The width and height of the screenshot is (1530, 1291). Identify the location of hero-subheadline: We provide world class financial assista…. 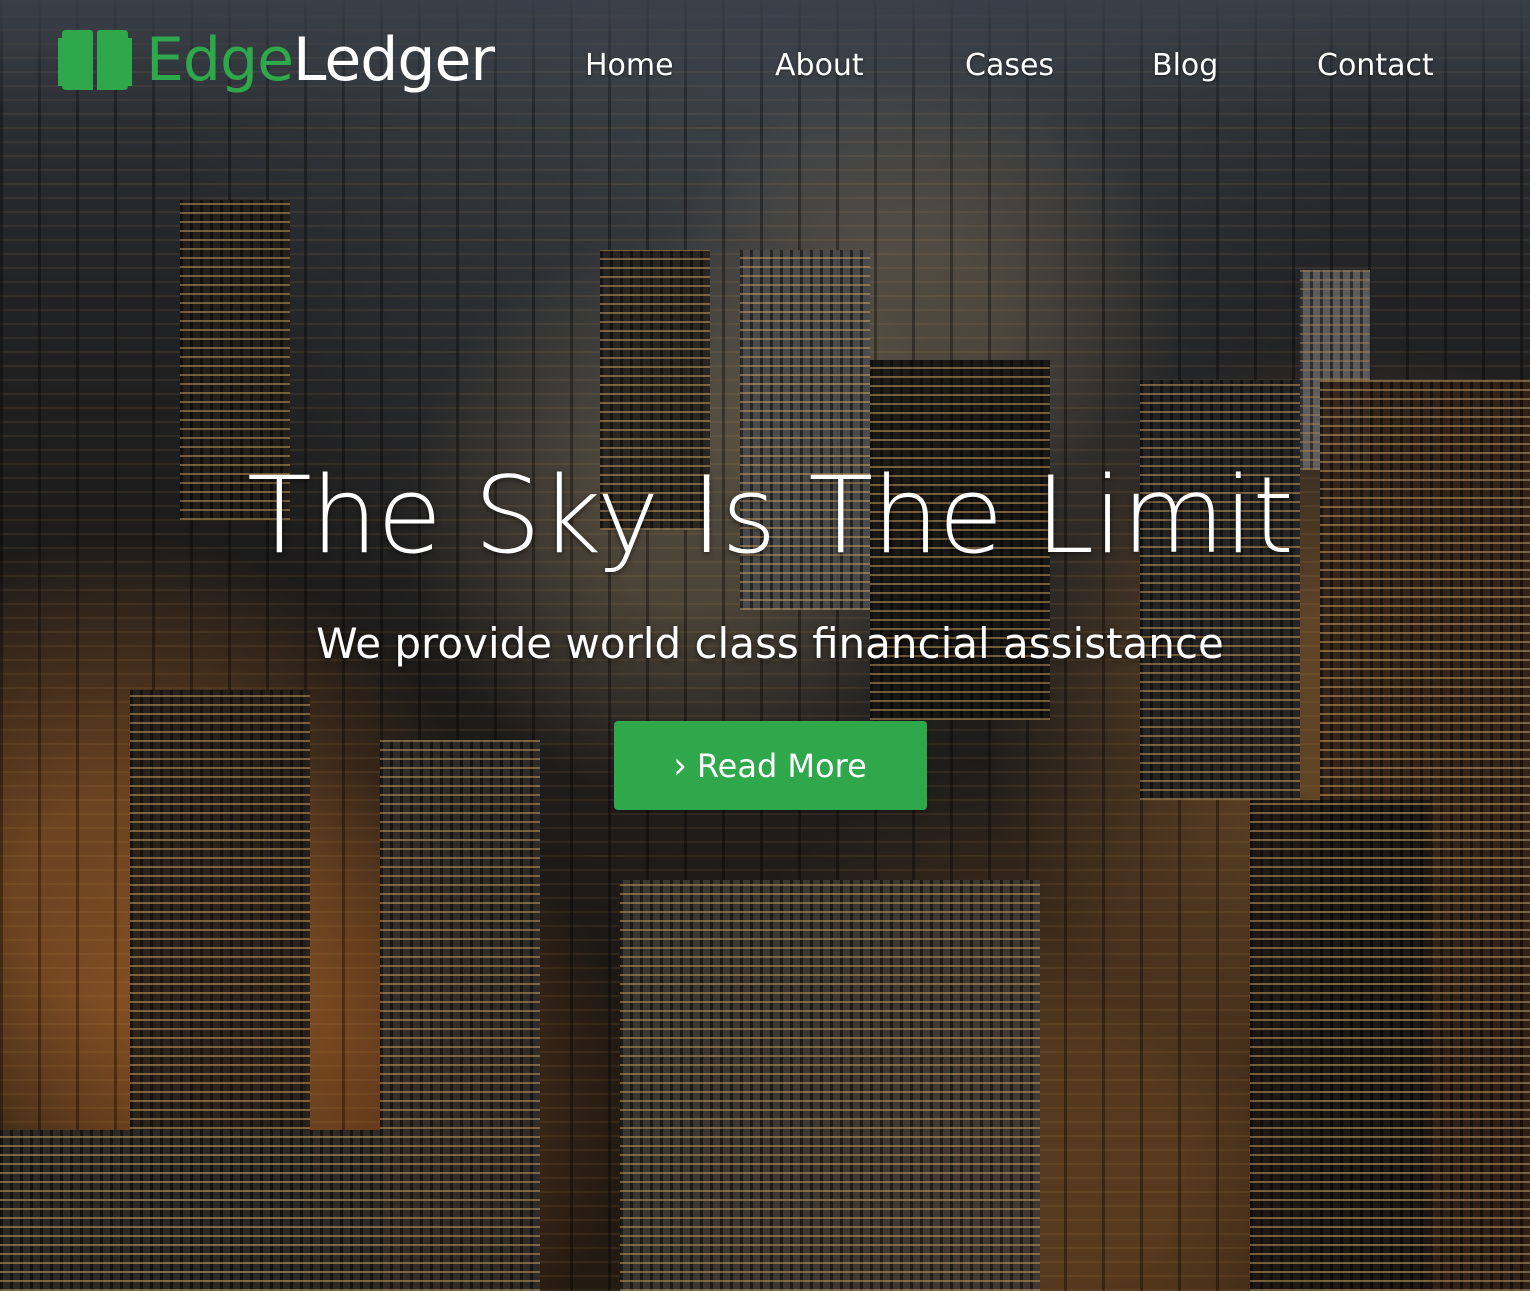
(770, 643).